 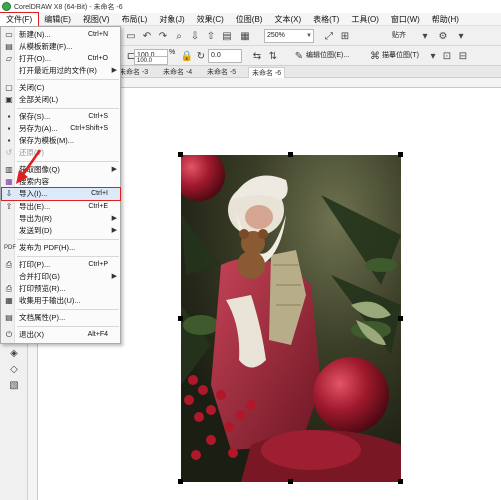 What do you see at coordinates (345, 36) in the screenshot?
I see `rulers-icon: ⊞` at bounding box center [345, 36].